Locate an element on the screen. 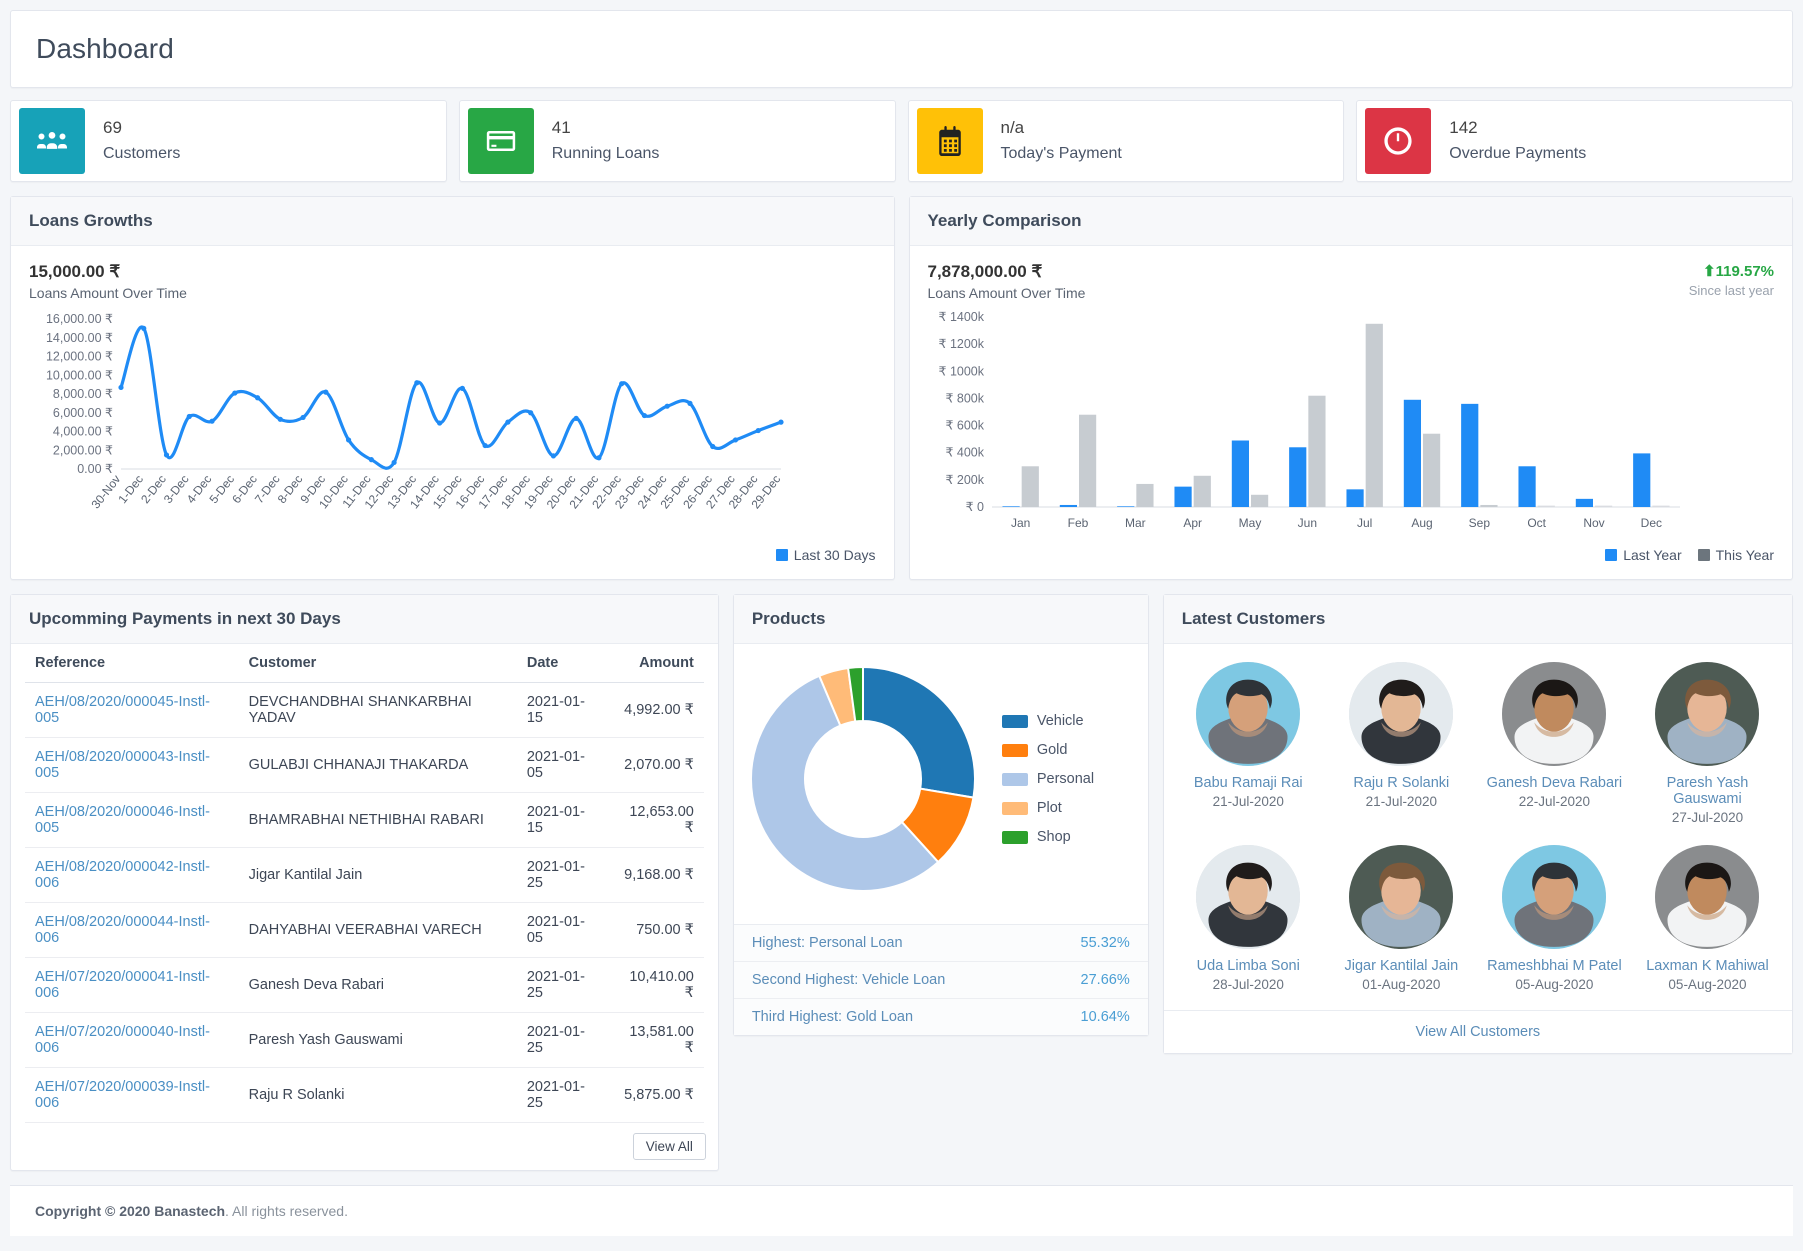 This screenshot has width=1803, height=1251. svg-text: ₹ 800k is located at coordinates (964, 398).